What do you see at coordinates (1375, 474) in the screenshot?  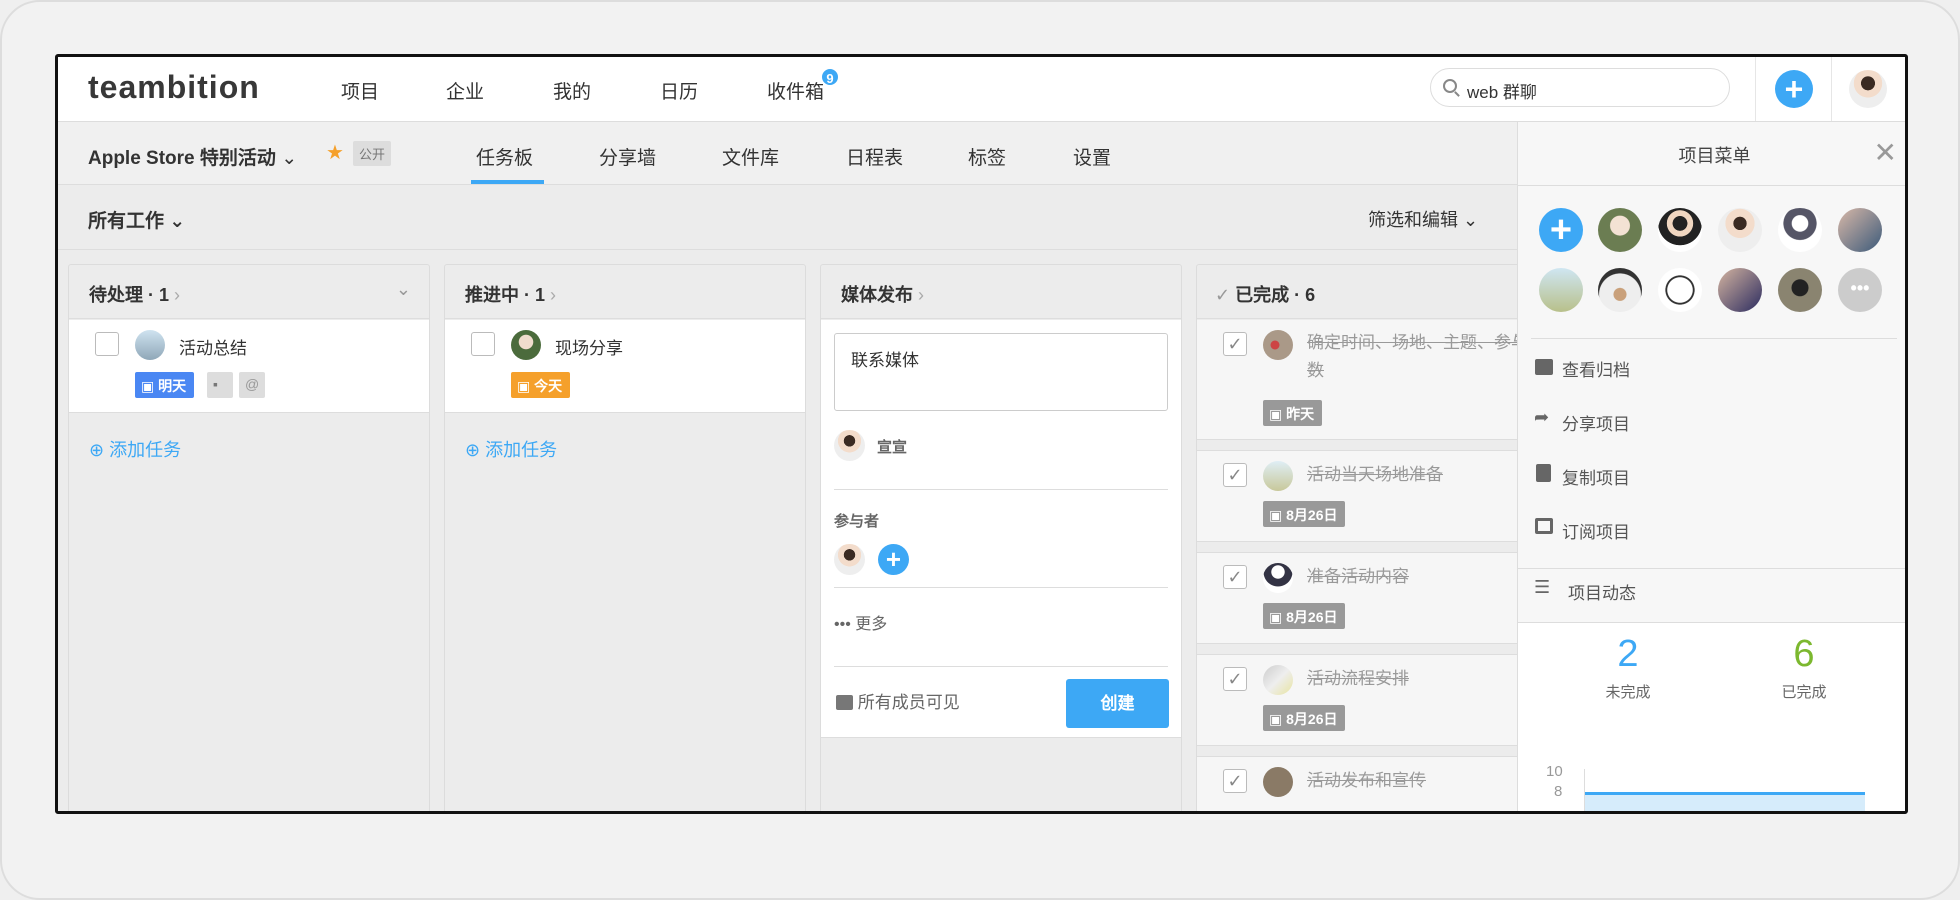 I see `task-title: 活动当天场地准备` at bounding box center [1375, 474].